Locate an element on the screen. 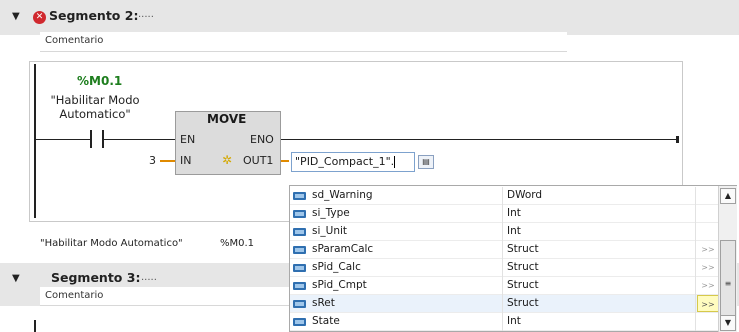  popup-row: si_Type Int is located at coordinates (504, 214).